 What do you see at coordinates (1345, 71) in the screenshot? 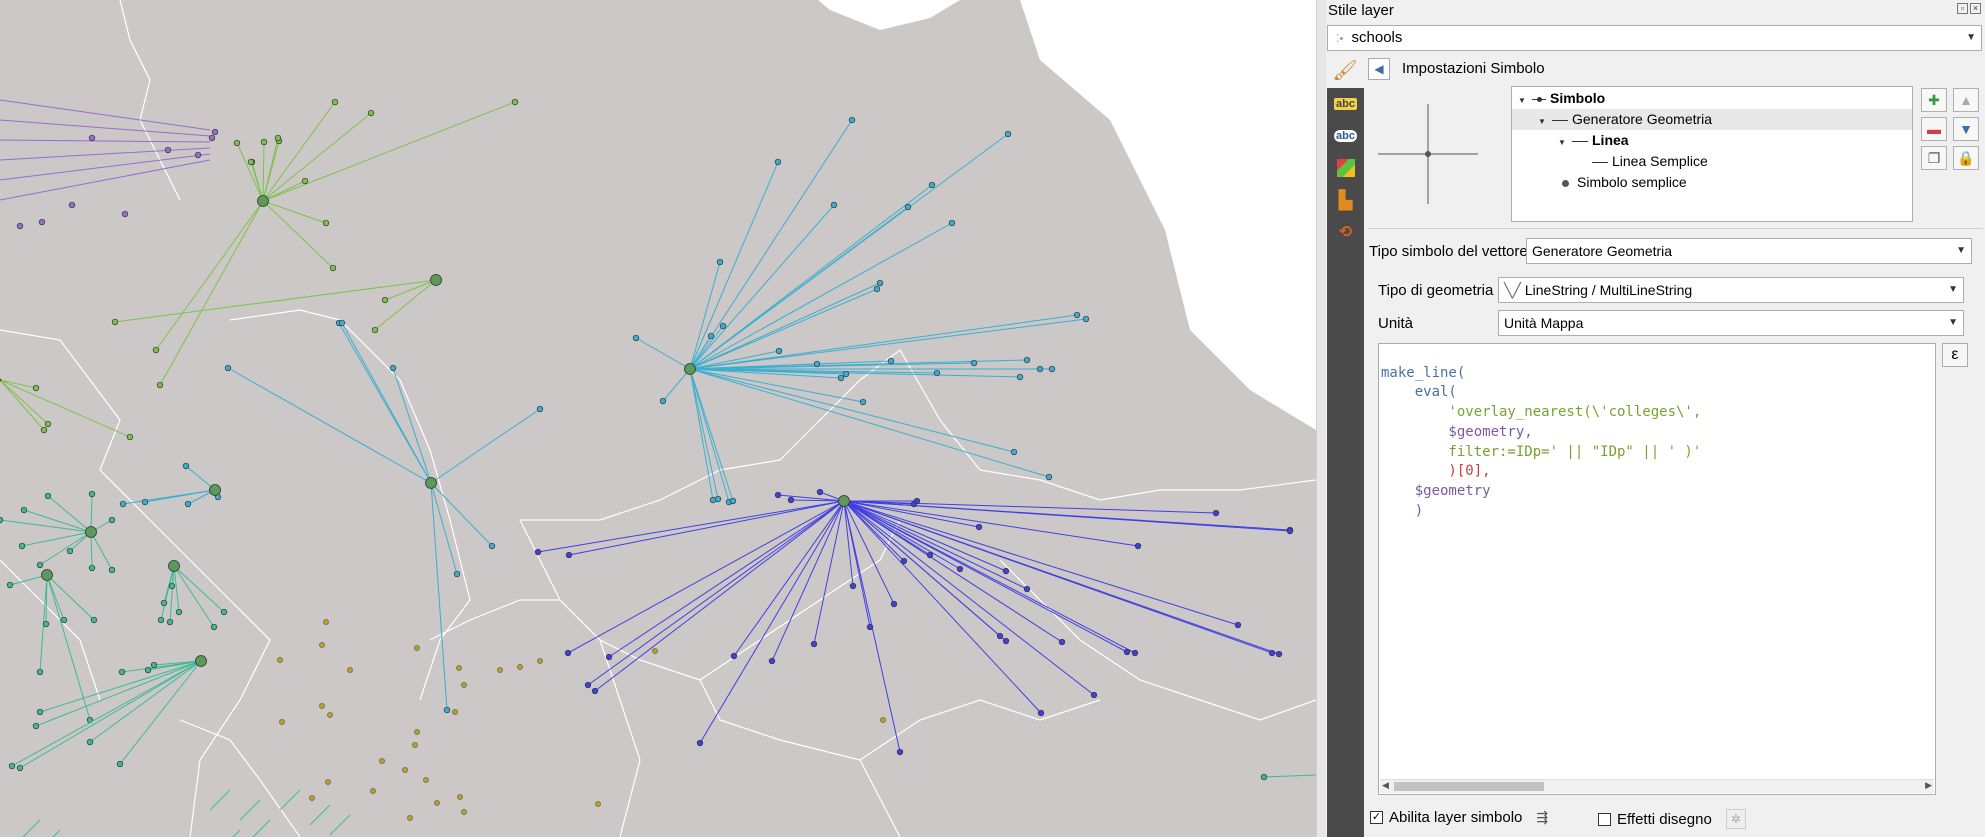
I see `symbology-brush-icon: 🖌` at bounding box center [1345, 71].